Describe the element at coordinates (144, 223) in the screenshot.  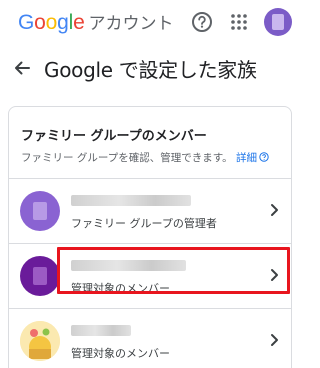
I see `member-role: ファミリー グループの管理者` at that location.